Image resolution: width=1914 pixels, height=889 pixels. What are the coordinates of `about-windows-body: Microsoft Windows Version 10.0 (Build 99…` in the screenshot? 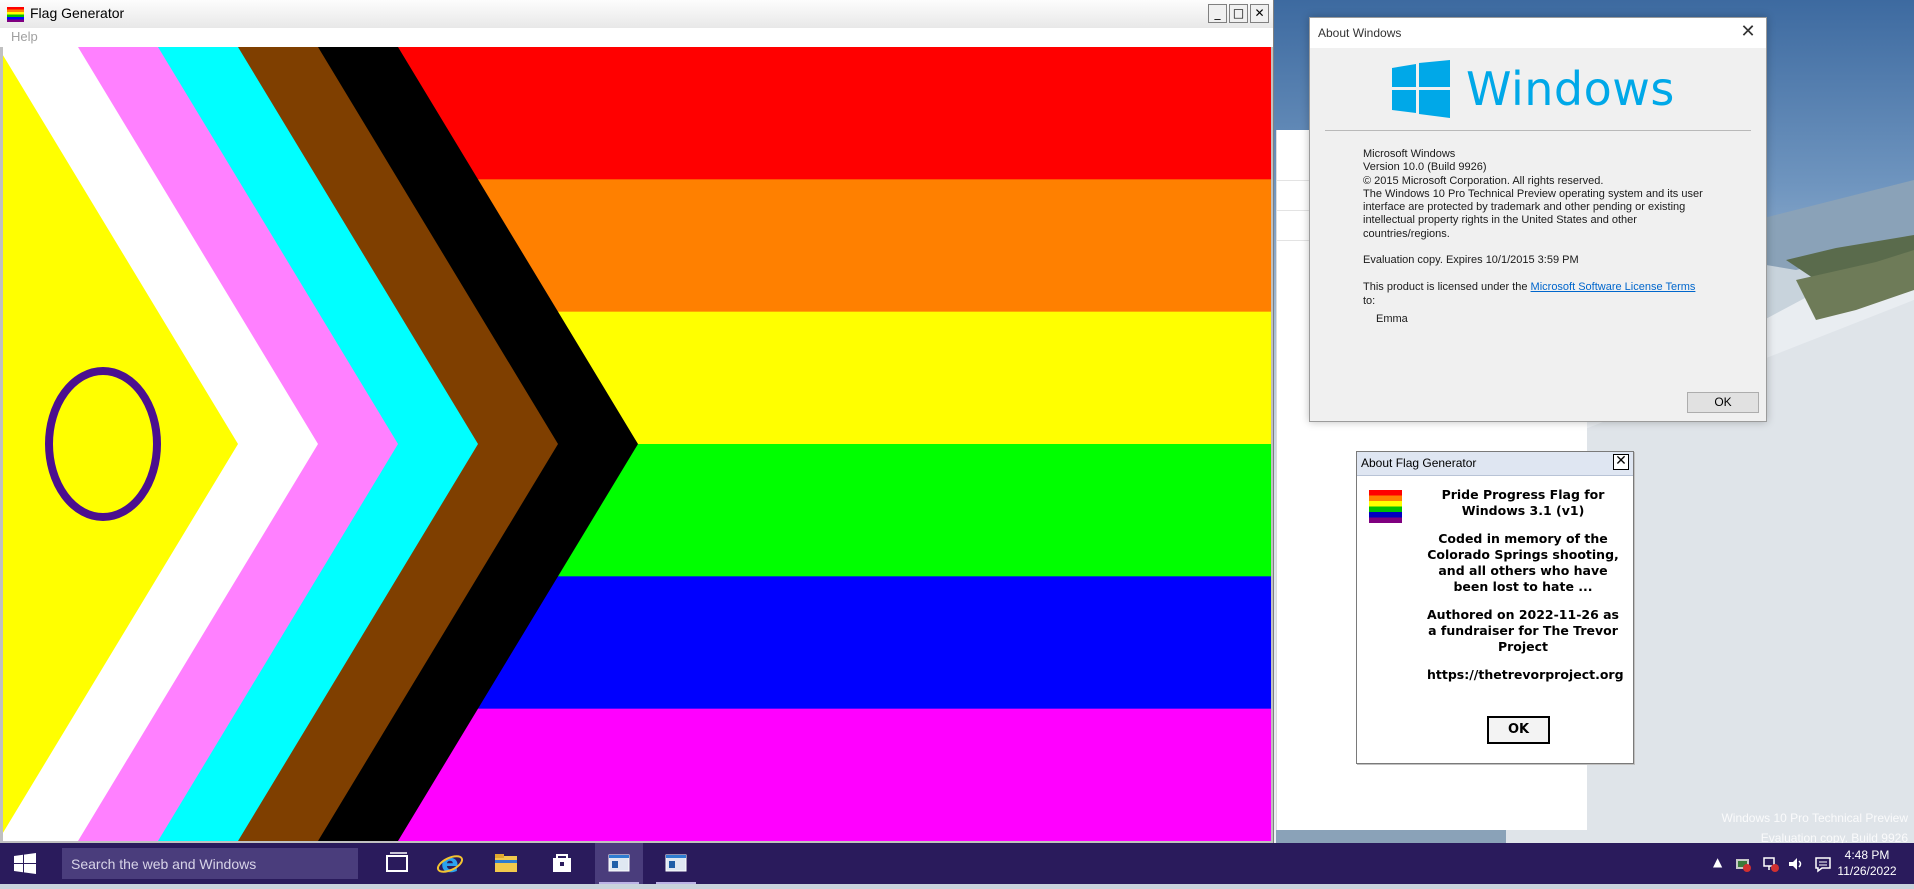 It's located at (1533, 237).